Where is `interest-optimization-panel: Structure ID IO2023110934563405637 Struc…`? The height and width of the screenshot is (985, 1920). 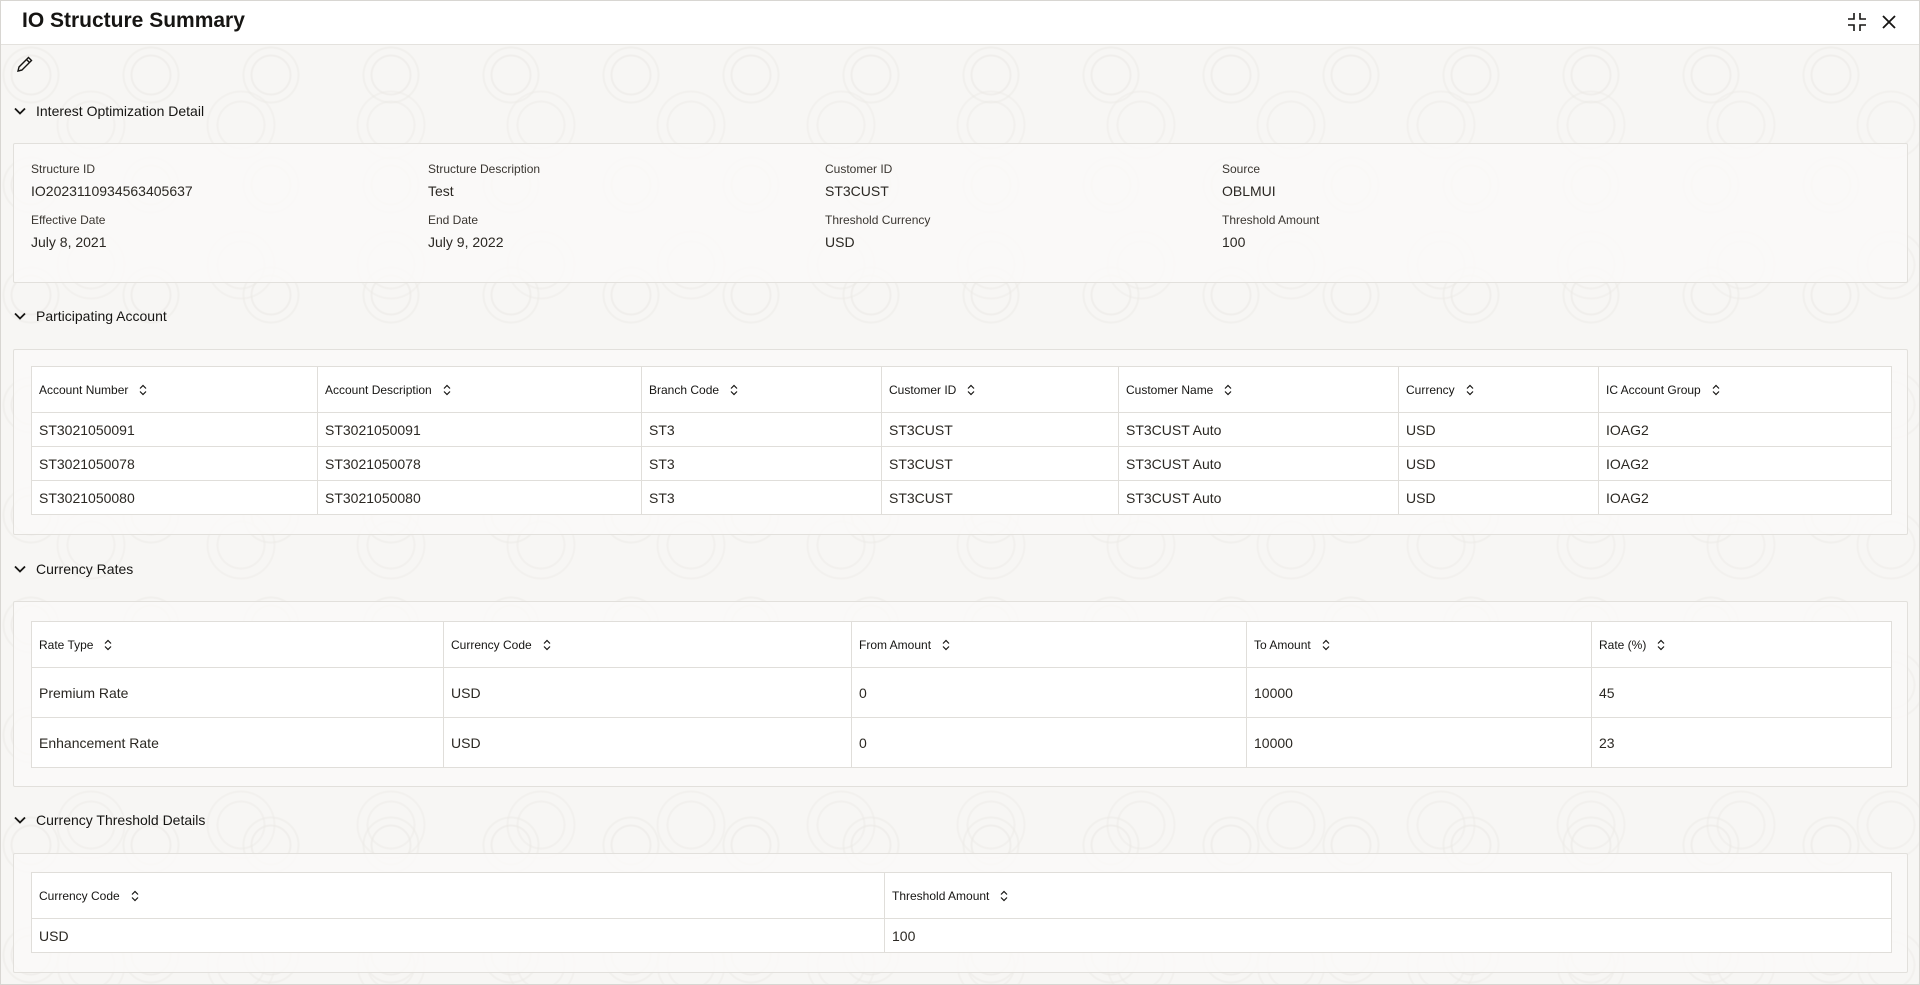
interest-optimization-panel: Structure ID IO2023110934563405637 Struc… is located at coordinates (960, 213).